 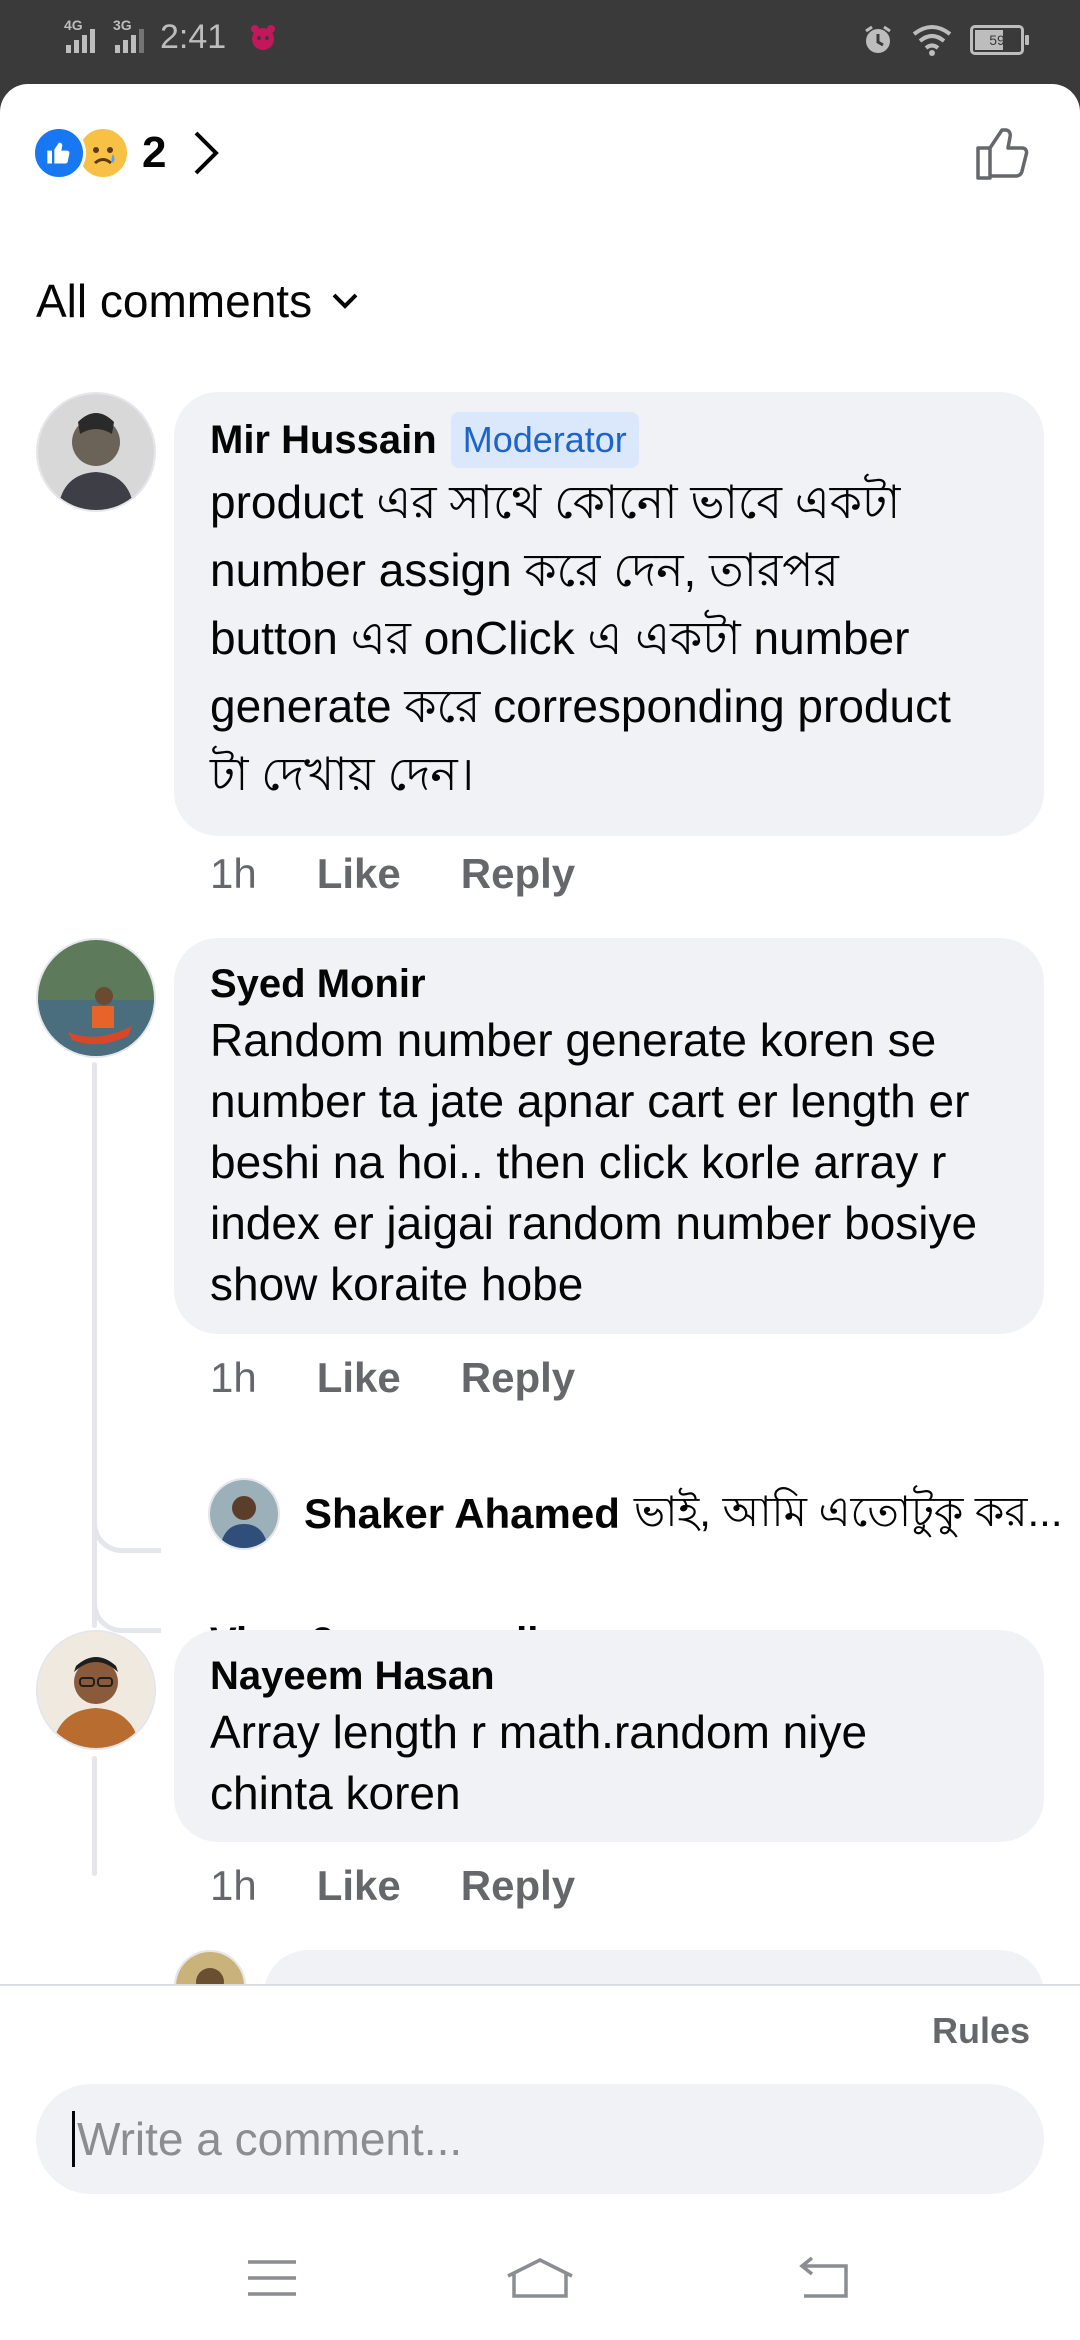 I want to click on app-notification-icon, so click(x=263, y=37).